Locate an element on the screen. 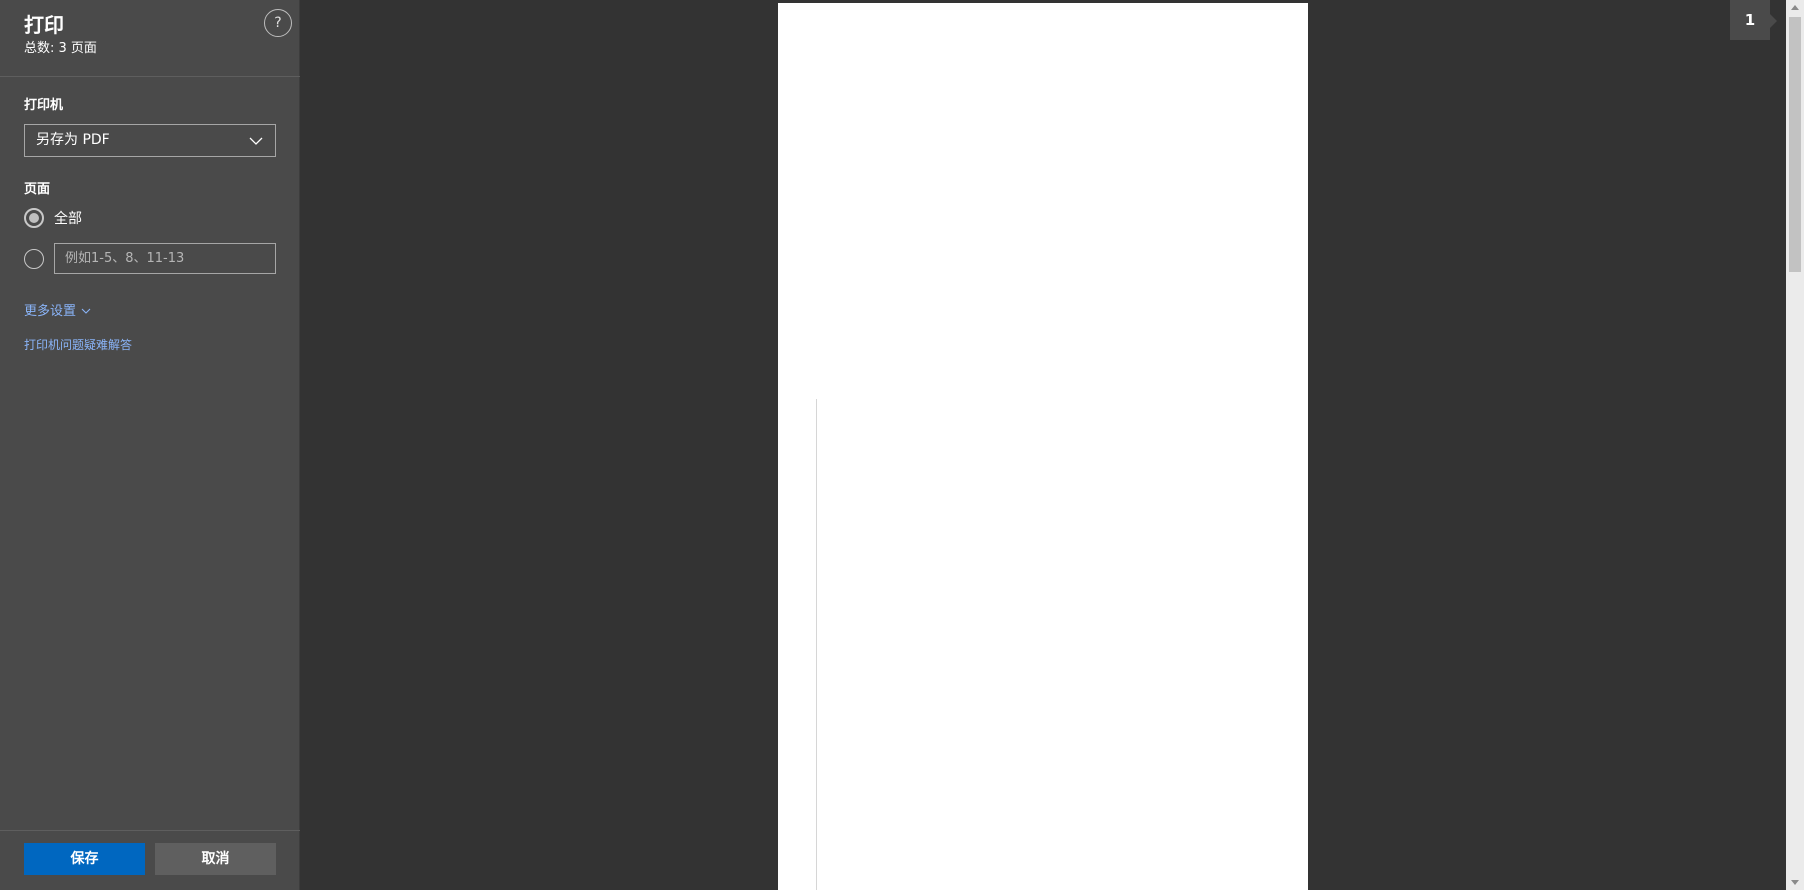 The width and height of the screenshot is (1804, 890). more-settings-label: 更多设置 is located at coordinates (50, 311).